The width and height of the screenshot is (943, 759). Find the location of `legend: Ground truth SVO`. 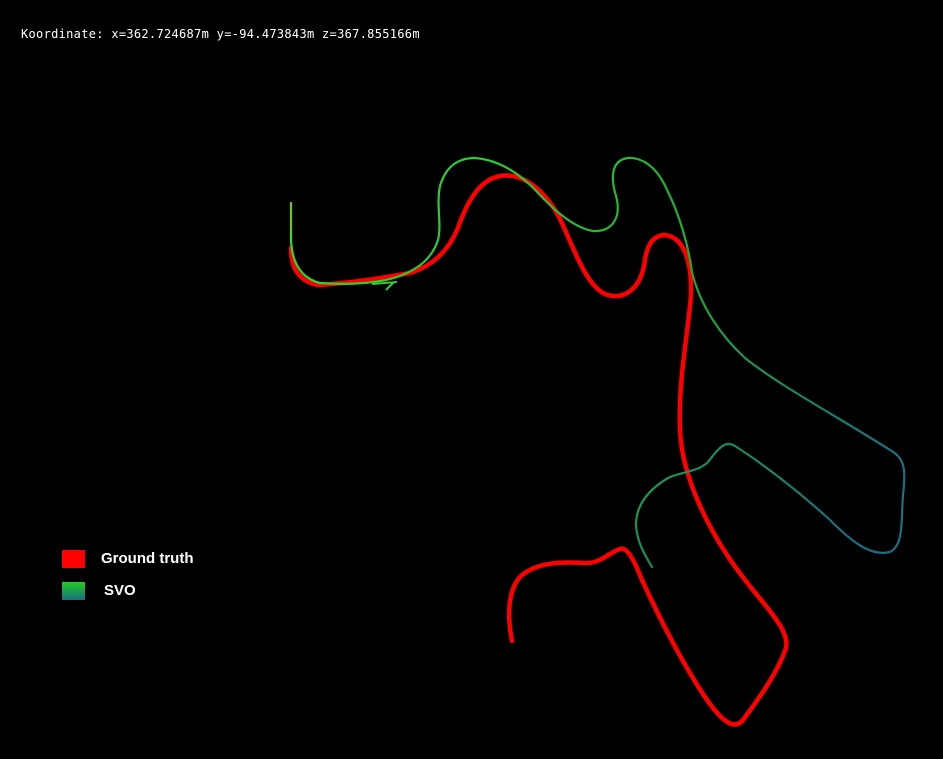

legend: Ground truth SVO is located at coordinates (127, 580).